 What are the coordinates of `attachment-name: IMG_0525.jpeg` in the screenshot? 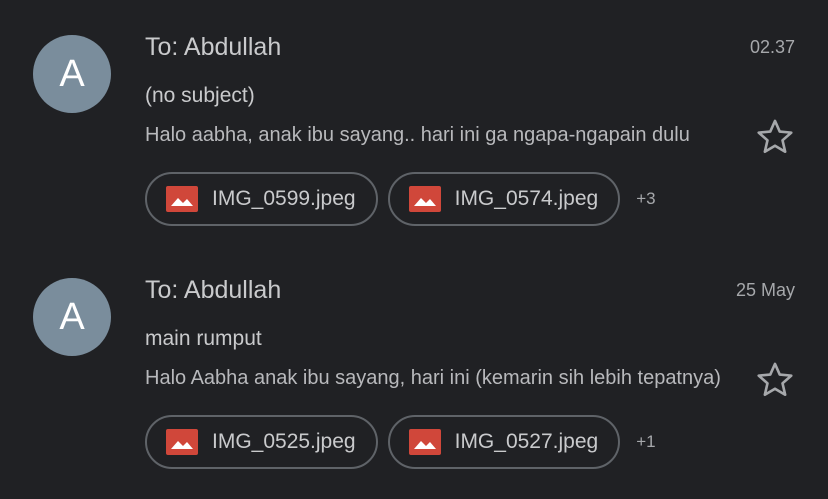 It's located at (284, 441).